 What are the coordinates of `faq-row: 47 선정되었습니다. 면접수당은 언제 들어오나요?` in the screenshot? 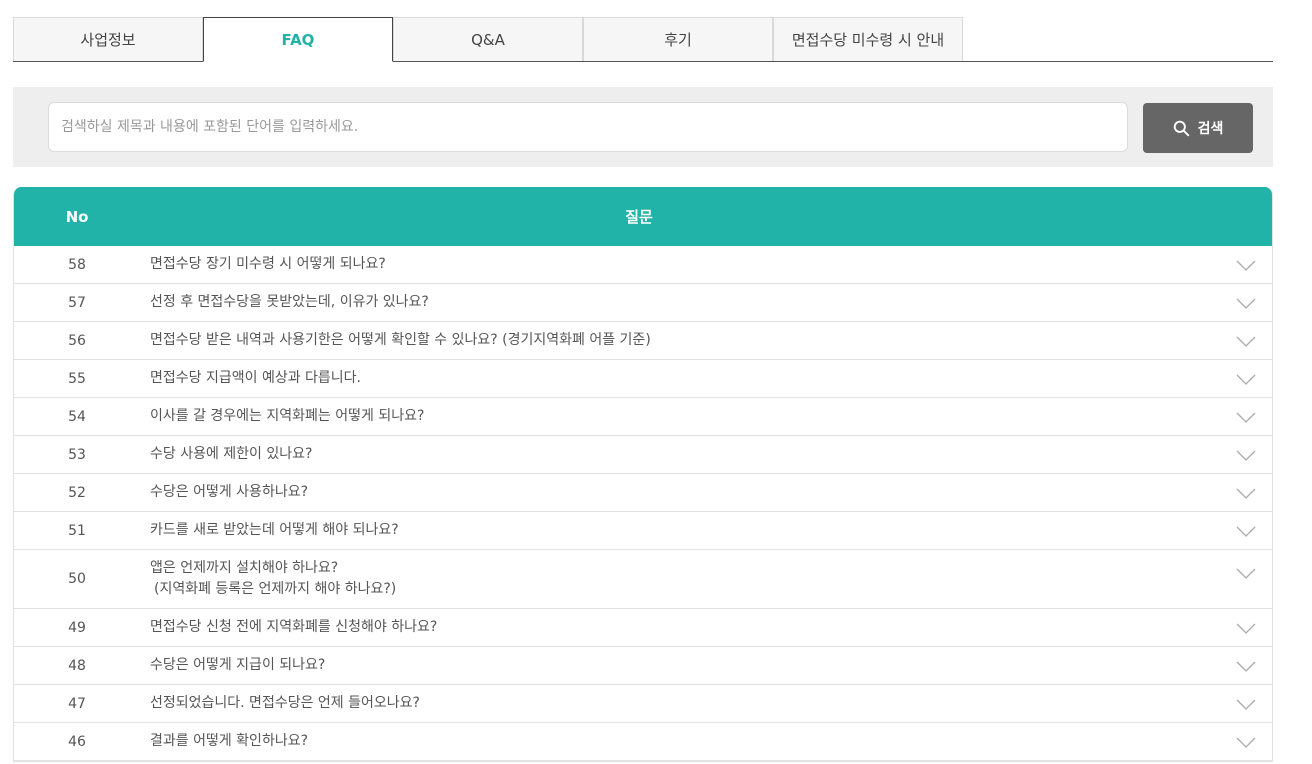 It's located at (643, 704).